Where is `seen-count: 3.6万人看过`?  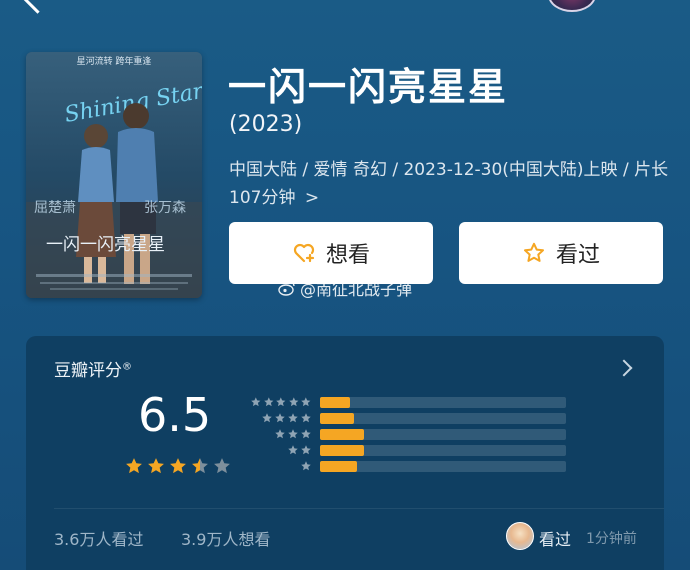
seen-count: 3.6万人看过 is located at coordinates (98, 538).